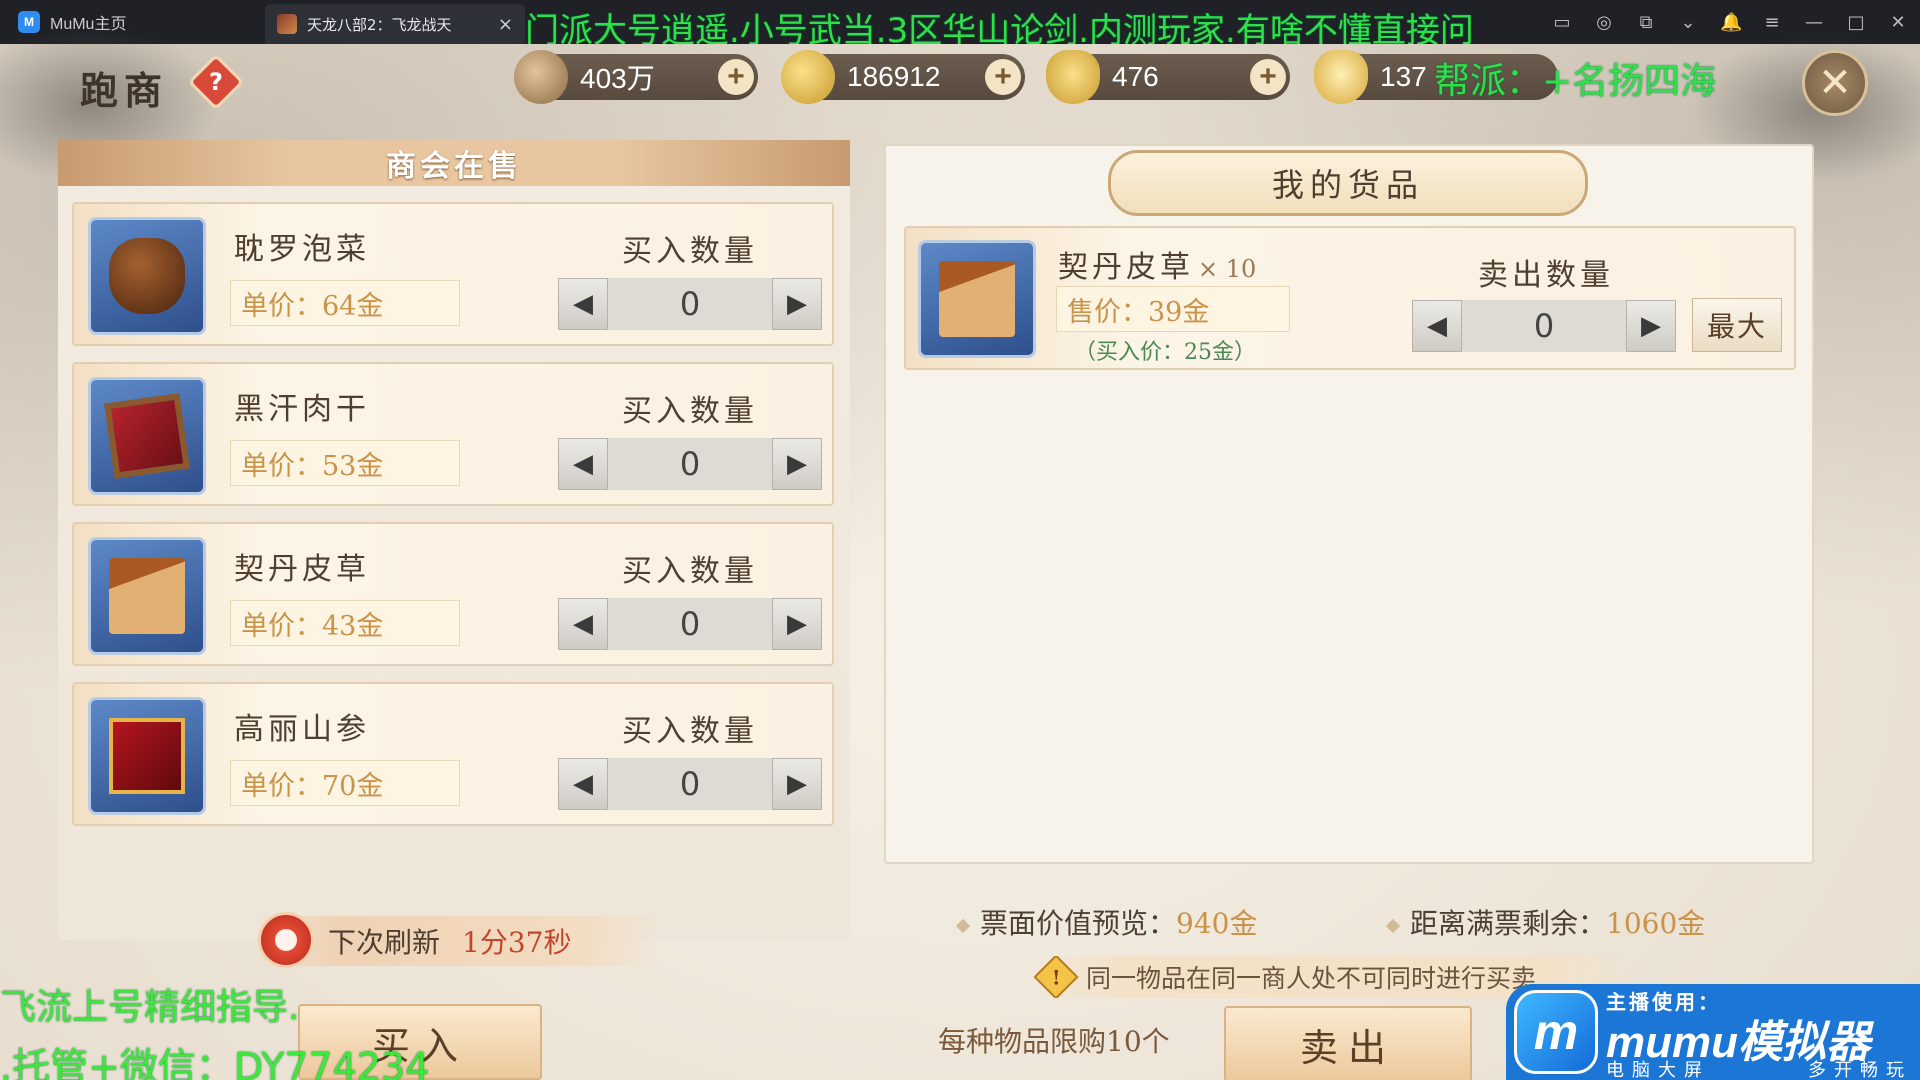 This screenshot has width=1920, height=1080. What do you see at coordinates (1772, 22) in the screenshot?
I see `menu-icon: ≡` at bounding box center [1772, 22].